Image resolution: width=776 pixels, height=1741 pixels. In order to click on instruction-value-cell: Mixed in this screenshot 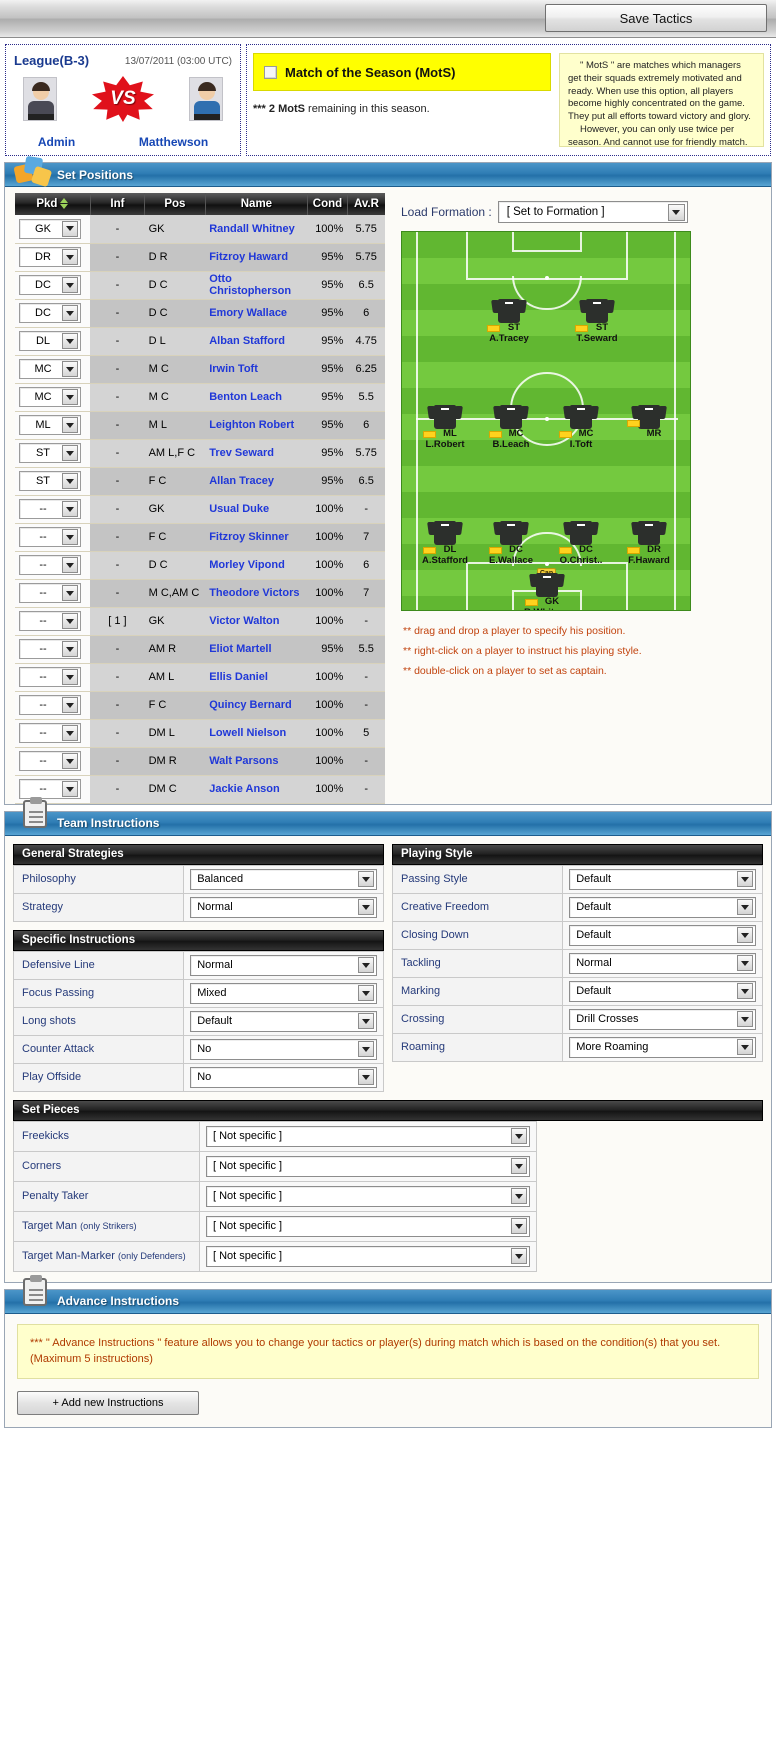, I will do `click(283, 993)`.